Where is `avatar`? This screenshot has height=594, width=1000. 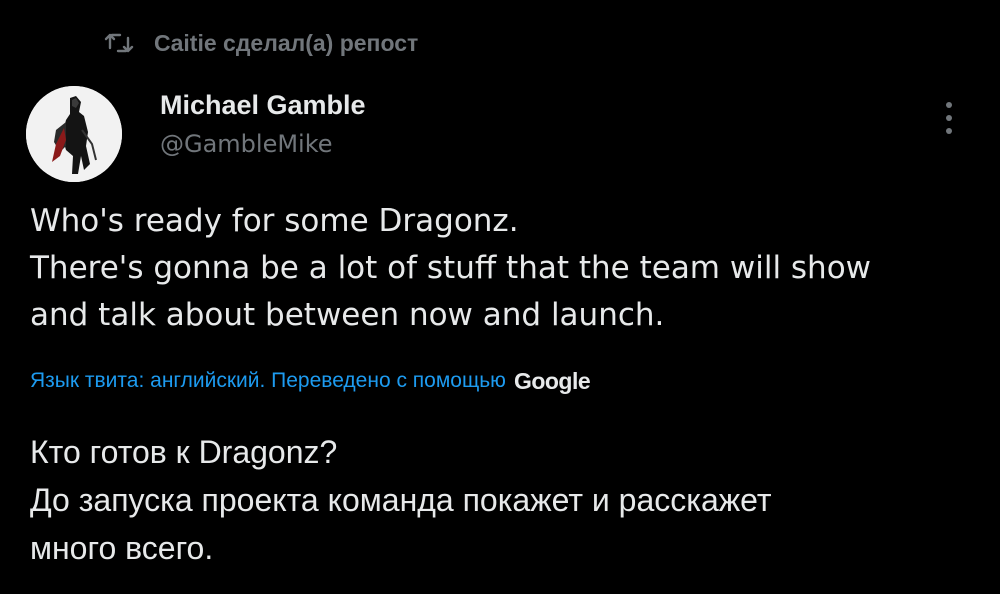
avatar is located at coordinates (74, 134).